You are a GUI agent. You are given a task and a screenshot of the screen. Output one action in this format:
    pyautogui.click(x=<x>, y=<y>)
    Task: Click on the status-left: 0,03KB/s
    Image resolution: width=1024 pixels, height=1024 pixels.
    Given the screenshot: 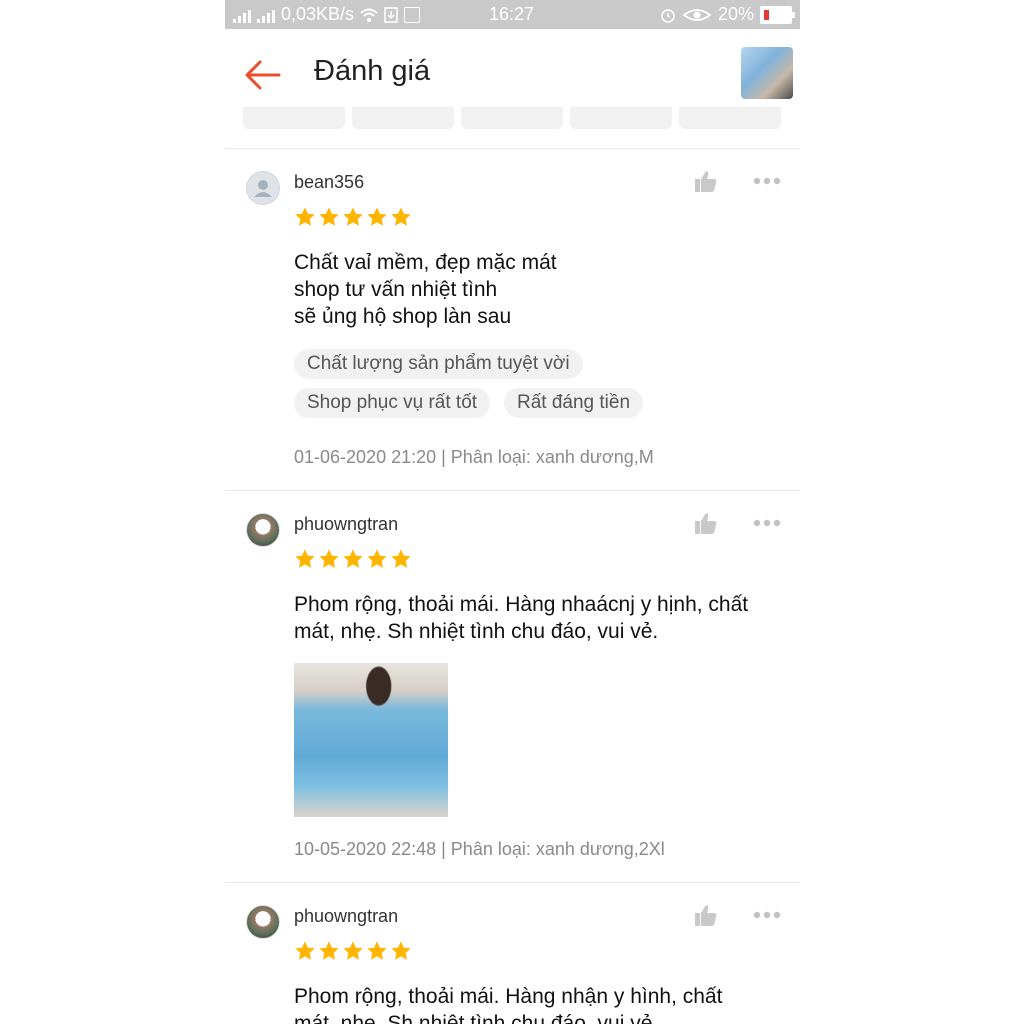 What is the action you would take?
    pyautogui.click(x=327, y=14)
    